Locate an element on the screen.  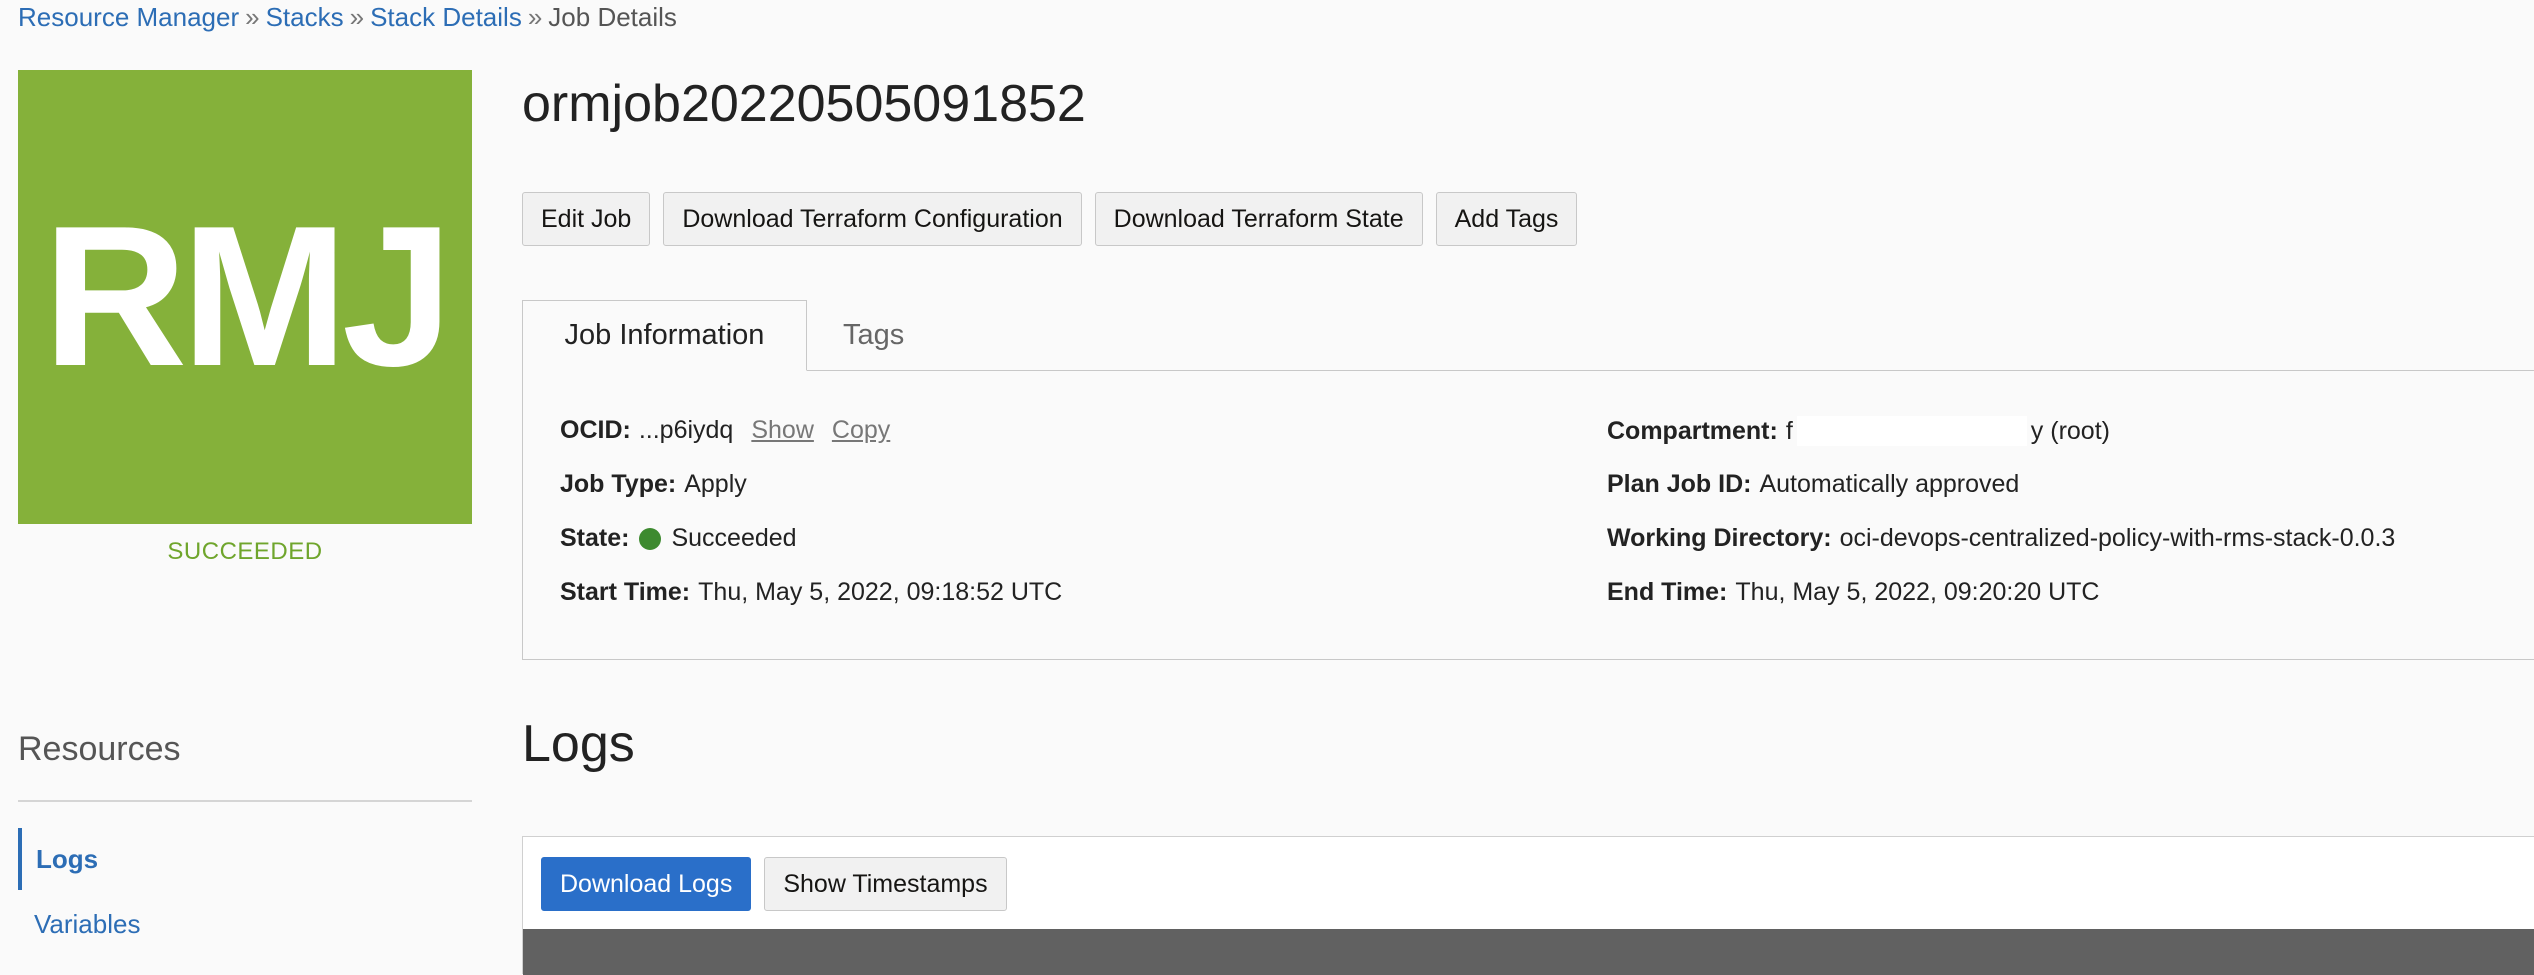
show-timestamps-button: Show Timestamps is located at coordinates (885, 884).